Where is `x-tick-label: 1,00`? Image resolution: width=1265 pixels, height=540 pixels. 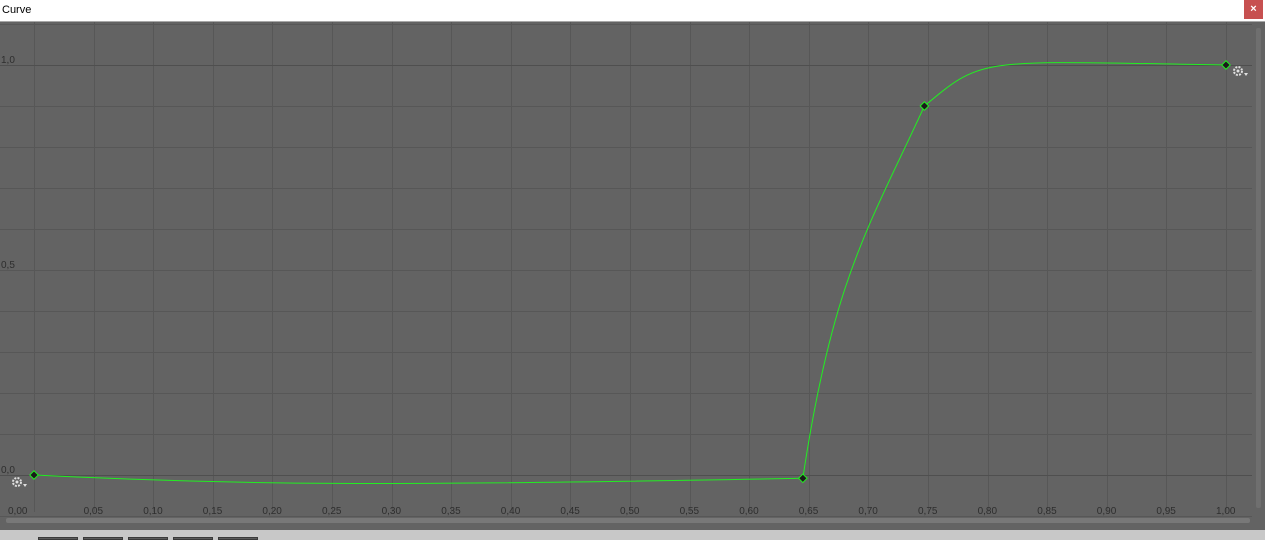 x-tick-label: 1,00 is located at coordinates (1226, 511).